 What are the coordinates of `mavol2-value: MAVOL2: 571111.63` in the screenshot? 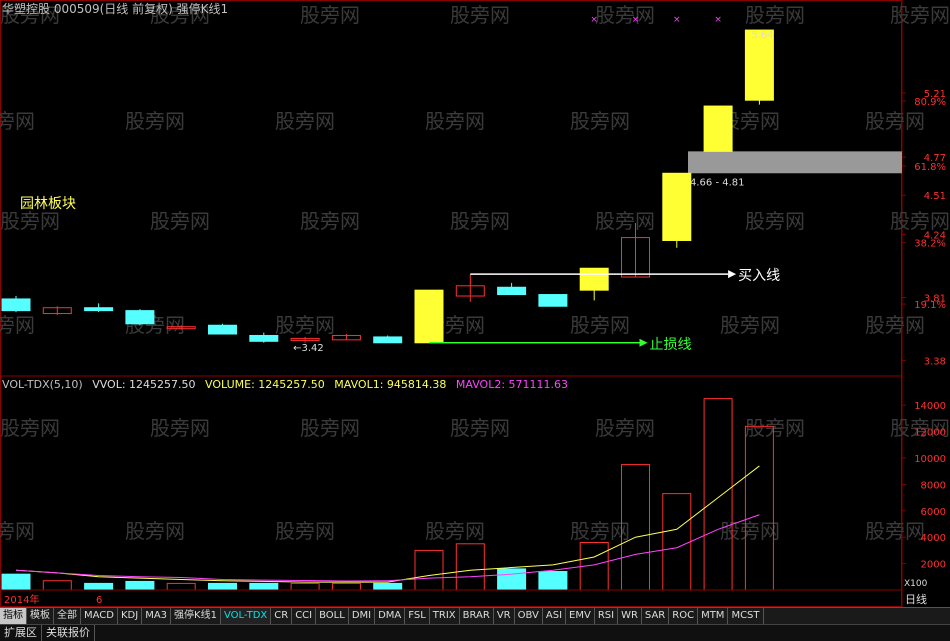 It's located at (512, 384).